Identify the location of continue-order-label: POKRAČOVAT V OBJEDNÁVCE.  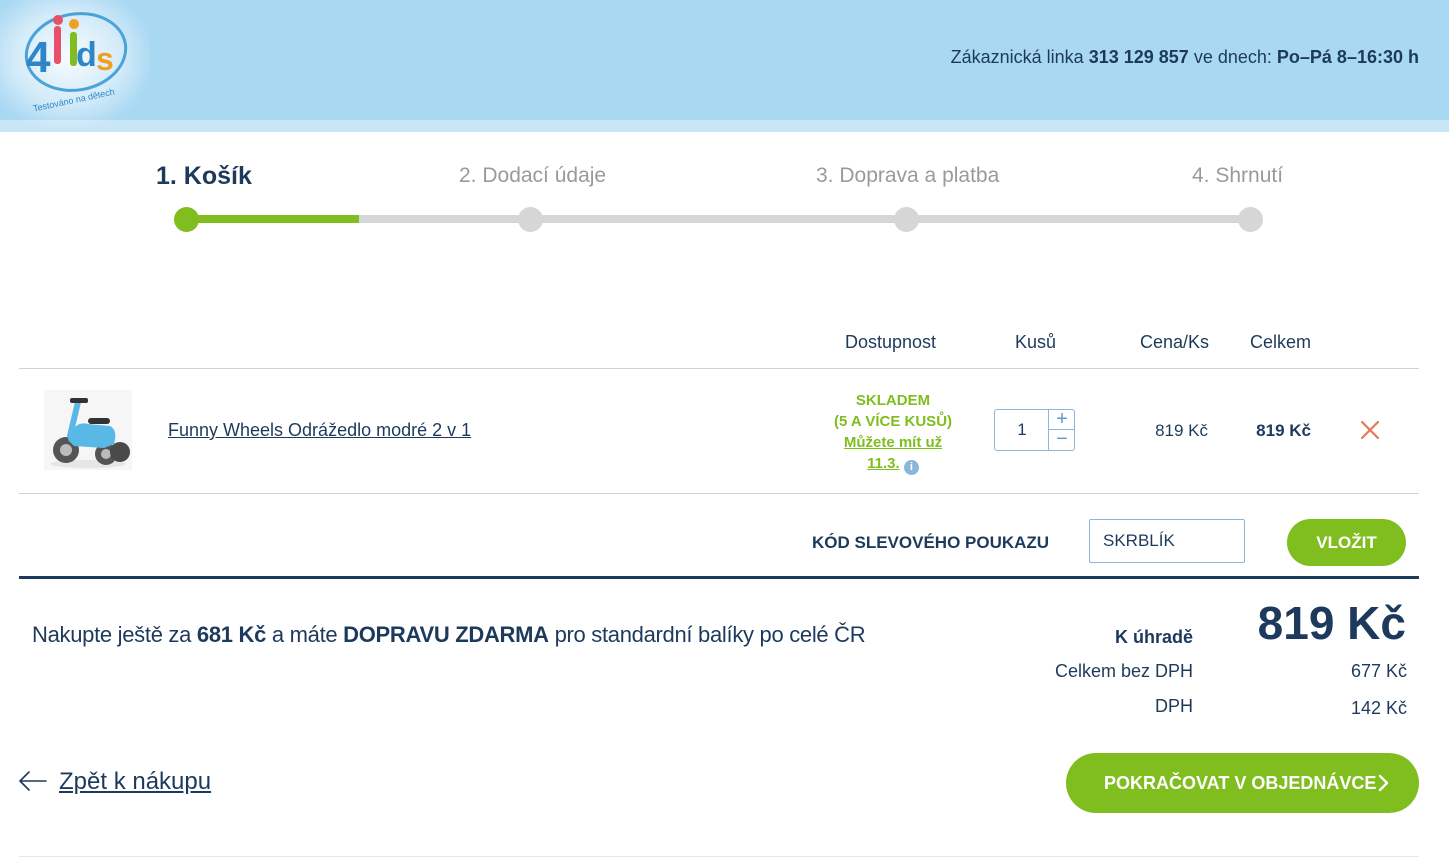
(1240, 783).